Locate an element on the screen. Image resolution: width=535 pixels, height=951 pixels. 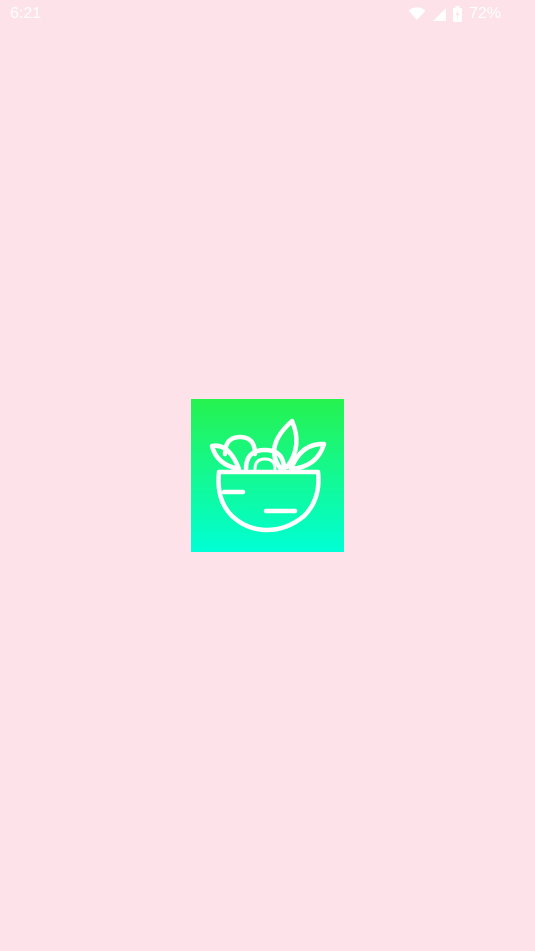
status-time: 6:21 is located at coordinates (26, 13).